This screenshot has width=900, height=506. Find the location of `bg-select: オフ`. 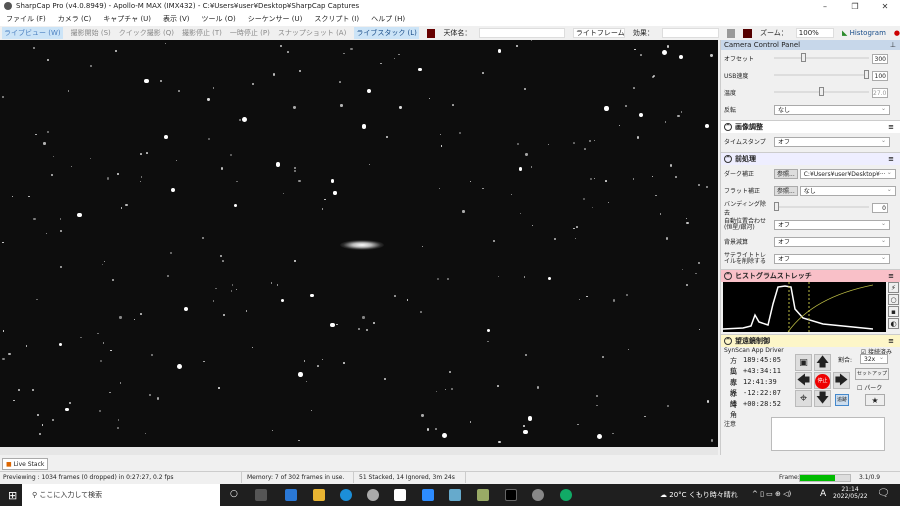

bg-select: オフ is located at coordinates (832, 241).